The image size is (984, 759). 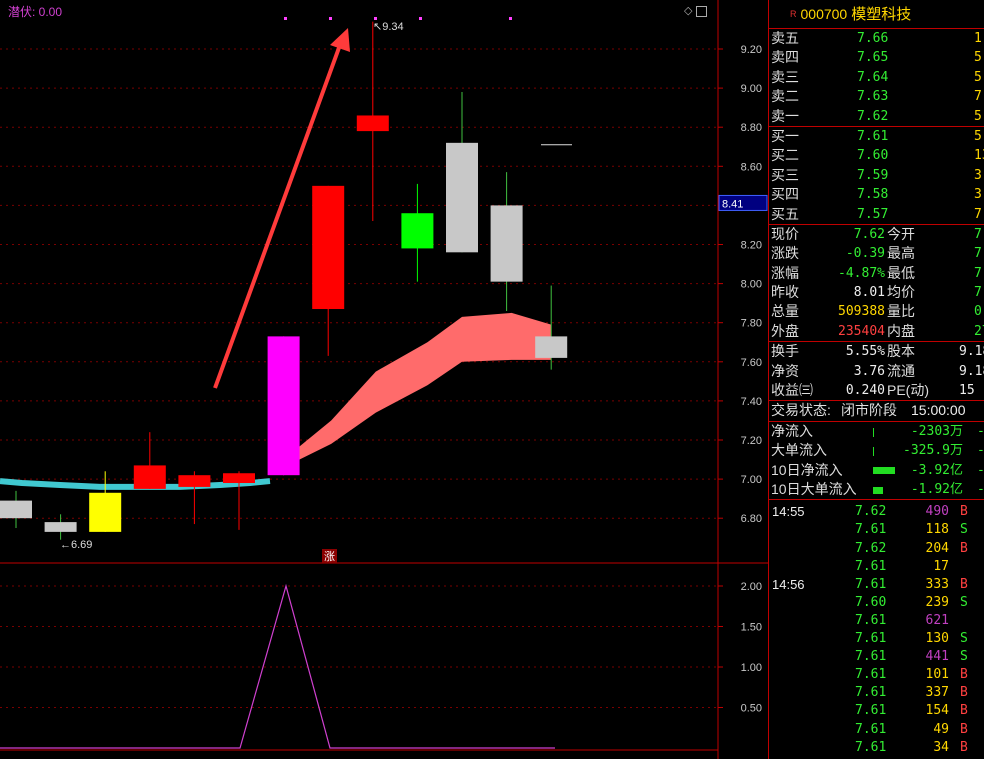 I want to click on stat-value: 0., so click(x=979, y=312).